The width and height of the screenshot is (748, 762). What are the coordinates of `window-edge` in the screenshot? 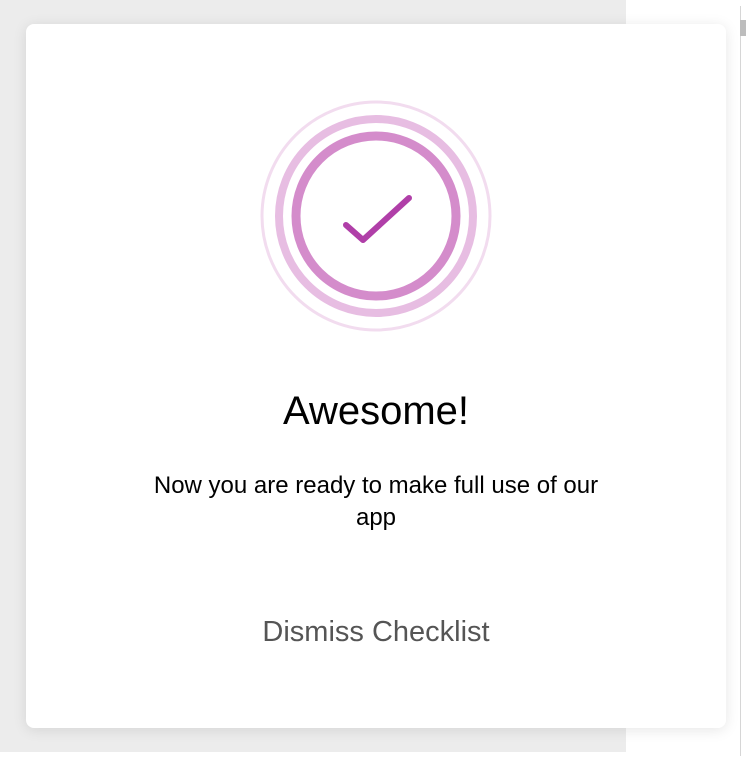 It's located at (744, 381).